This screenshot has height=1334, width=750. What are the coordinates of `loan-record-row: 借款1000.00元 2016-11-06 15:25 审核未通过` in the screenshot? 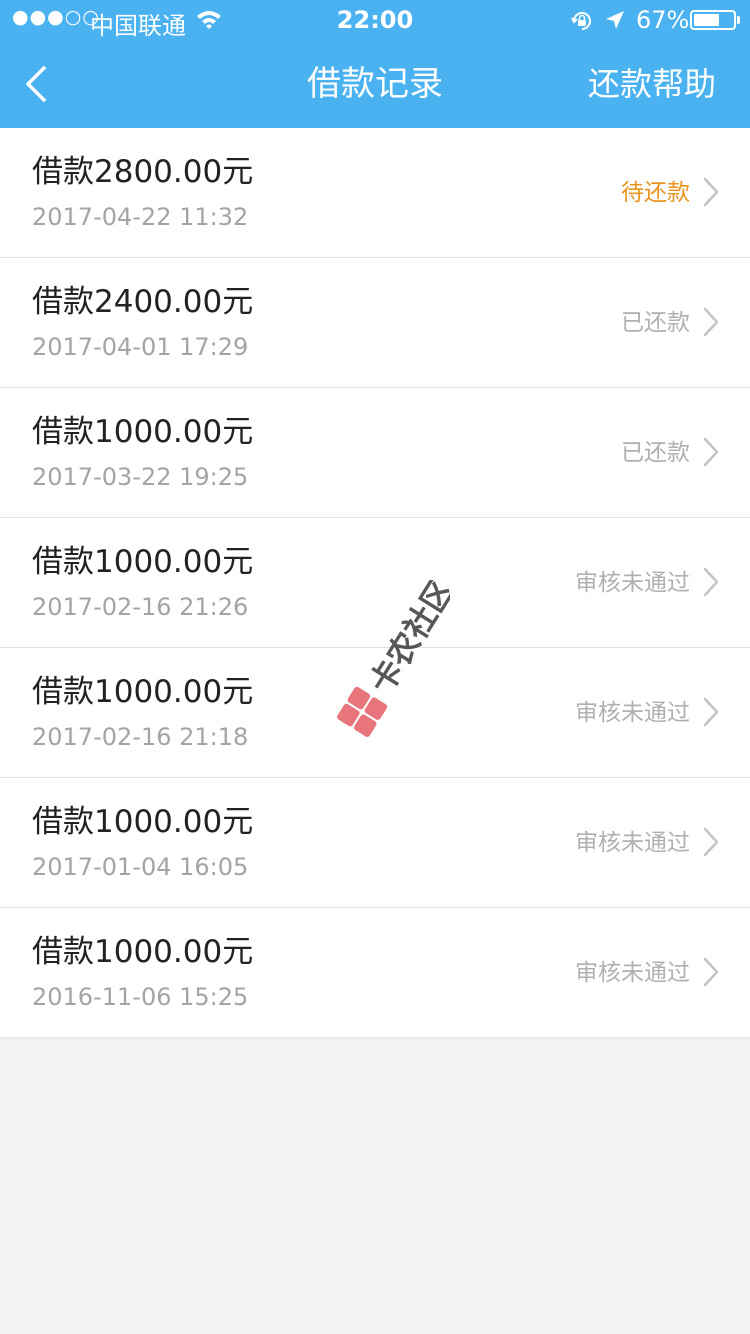 It's located at (375, 973).